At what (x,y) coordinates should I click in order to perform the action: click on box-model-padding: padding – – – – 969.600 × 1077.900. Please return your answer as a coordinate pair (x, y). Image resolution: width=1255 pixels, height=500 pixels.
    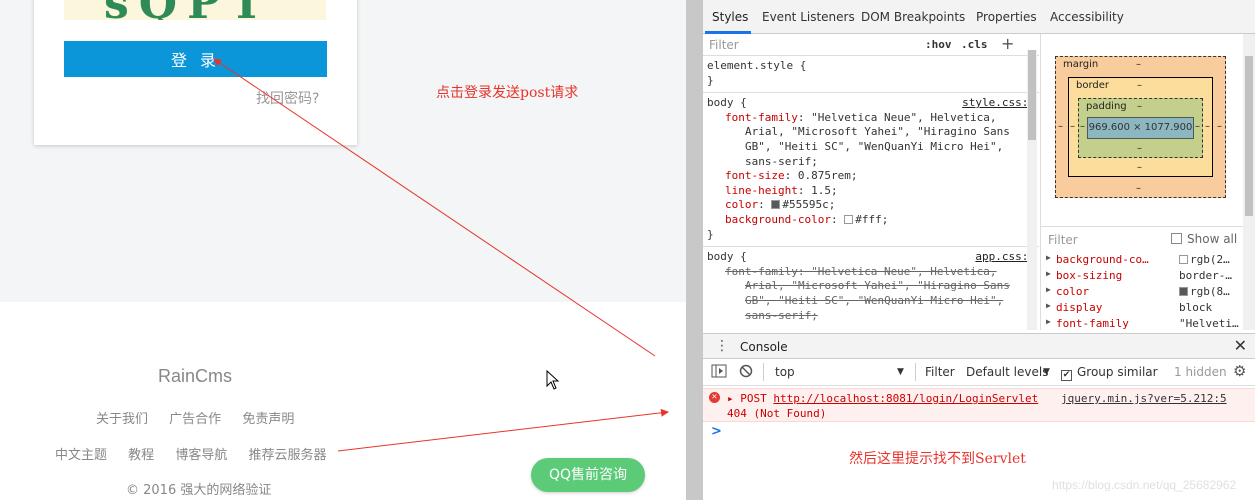
    Looking at the image, I should click on (1140, 128).